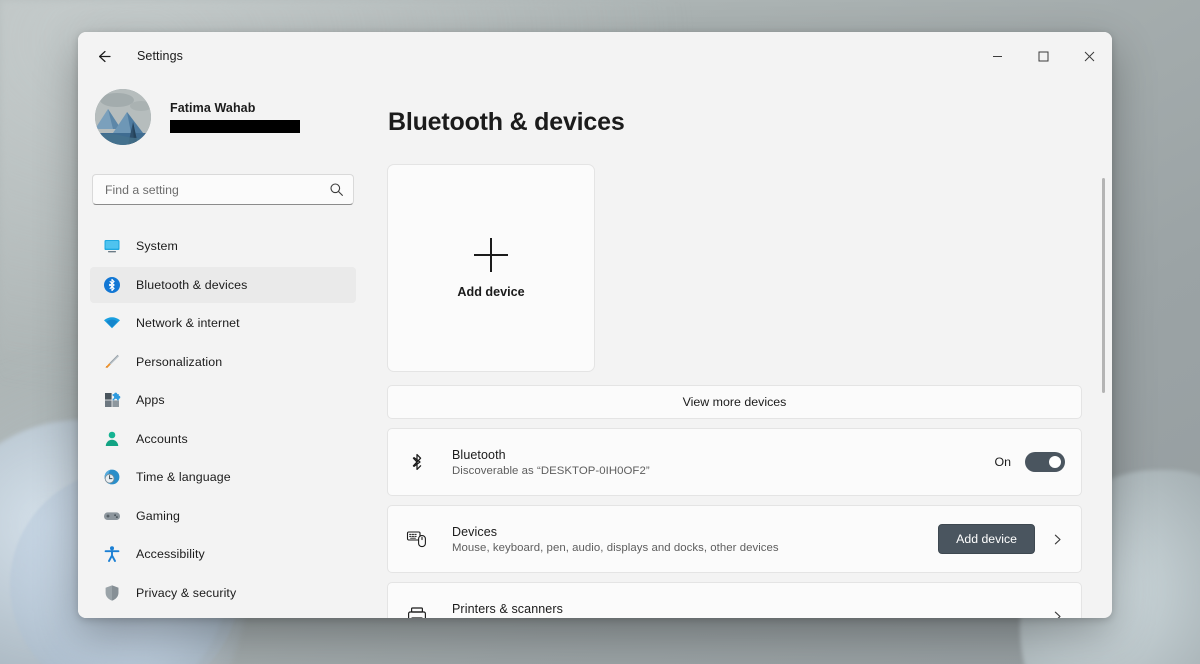 The image size is (1200, 664). I want to click on app-title: Settings, so click(160, 56).